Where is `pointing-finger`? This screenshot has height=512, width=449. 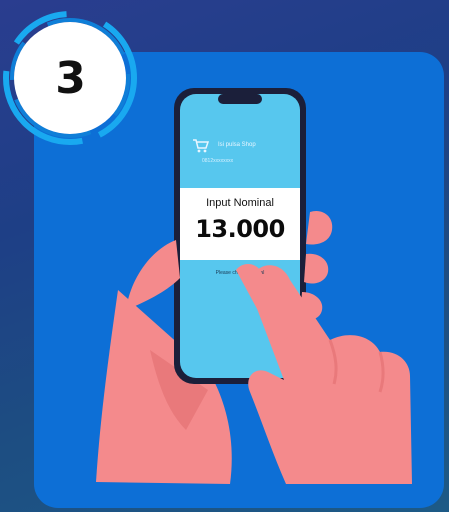 pointing-finger is located at coordinates (267, 304).